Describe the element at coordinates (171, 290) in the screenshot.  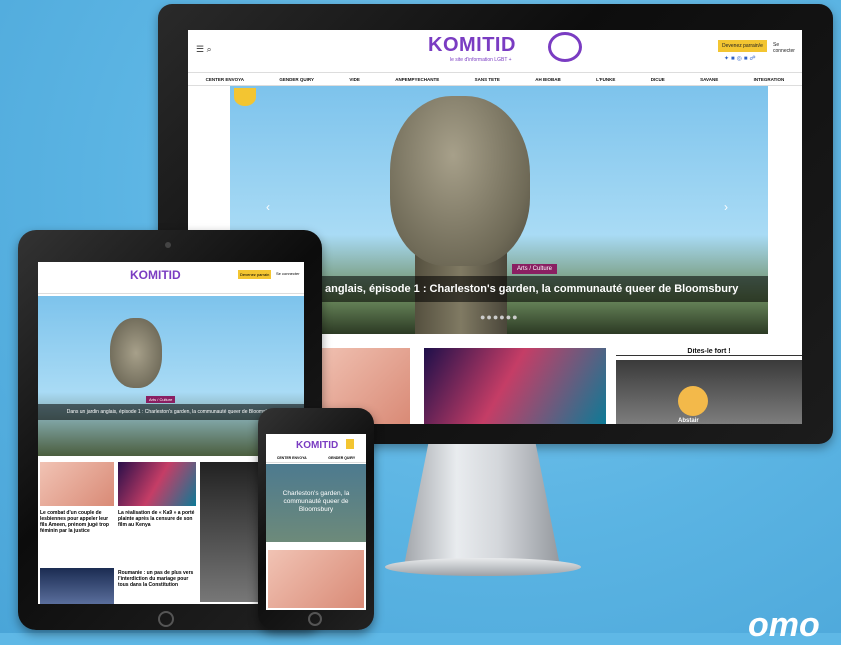
I see `main-nav` at that location.